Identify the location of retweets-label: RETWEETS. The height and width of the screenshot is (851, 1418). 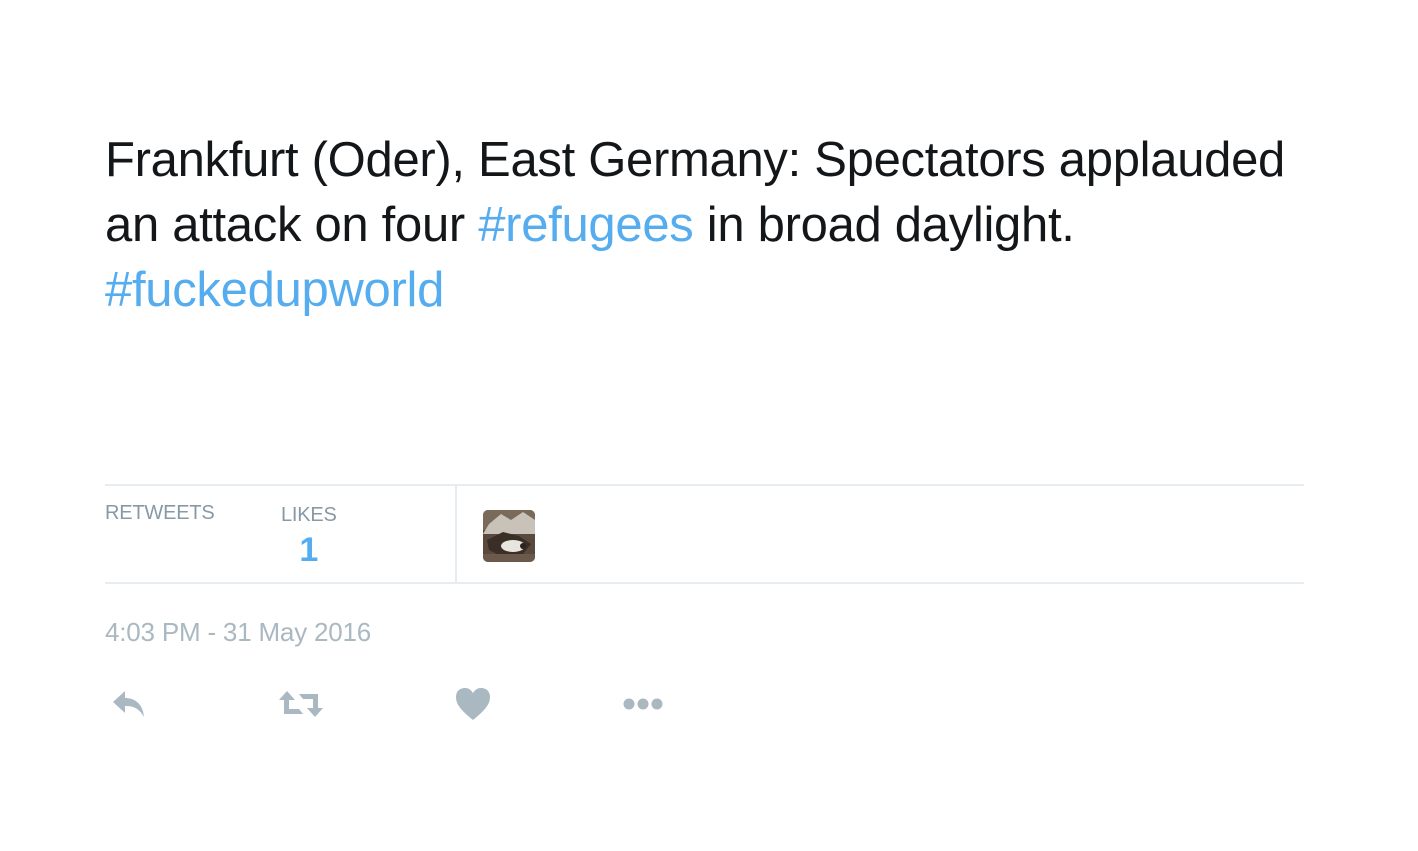
(160, 513).